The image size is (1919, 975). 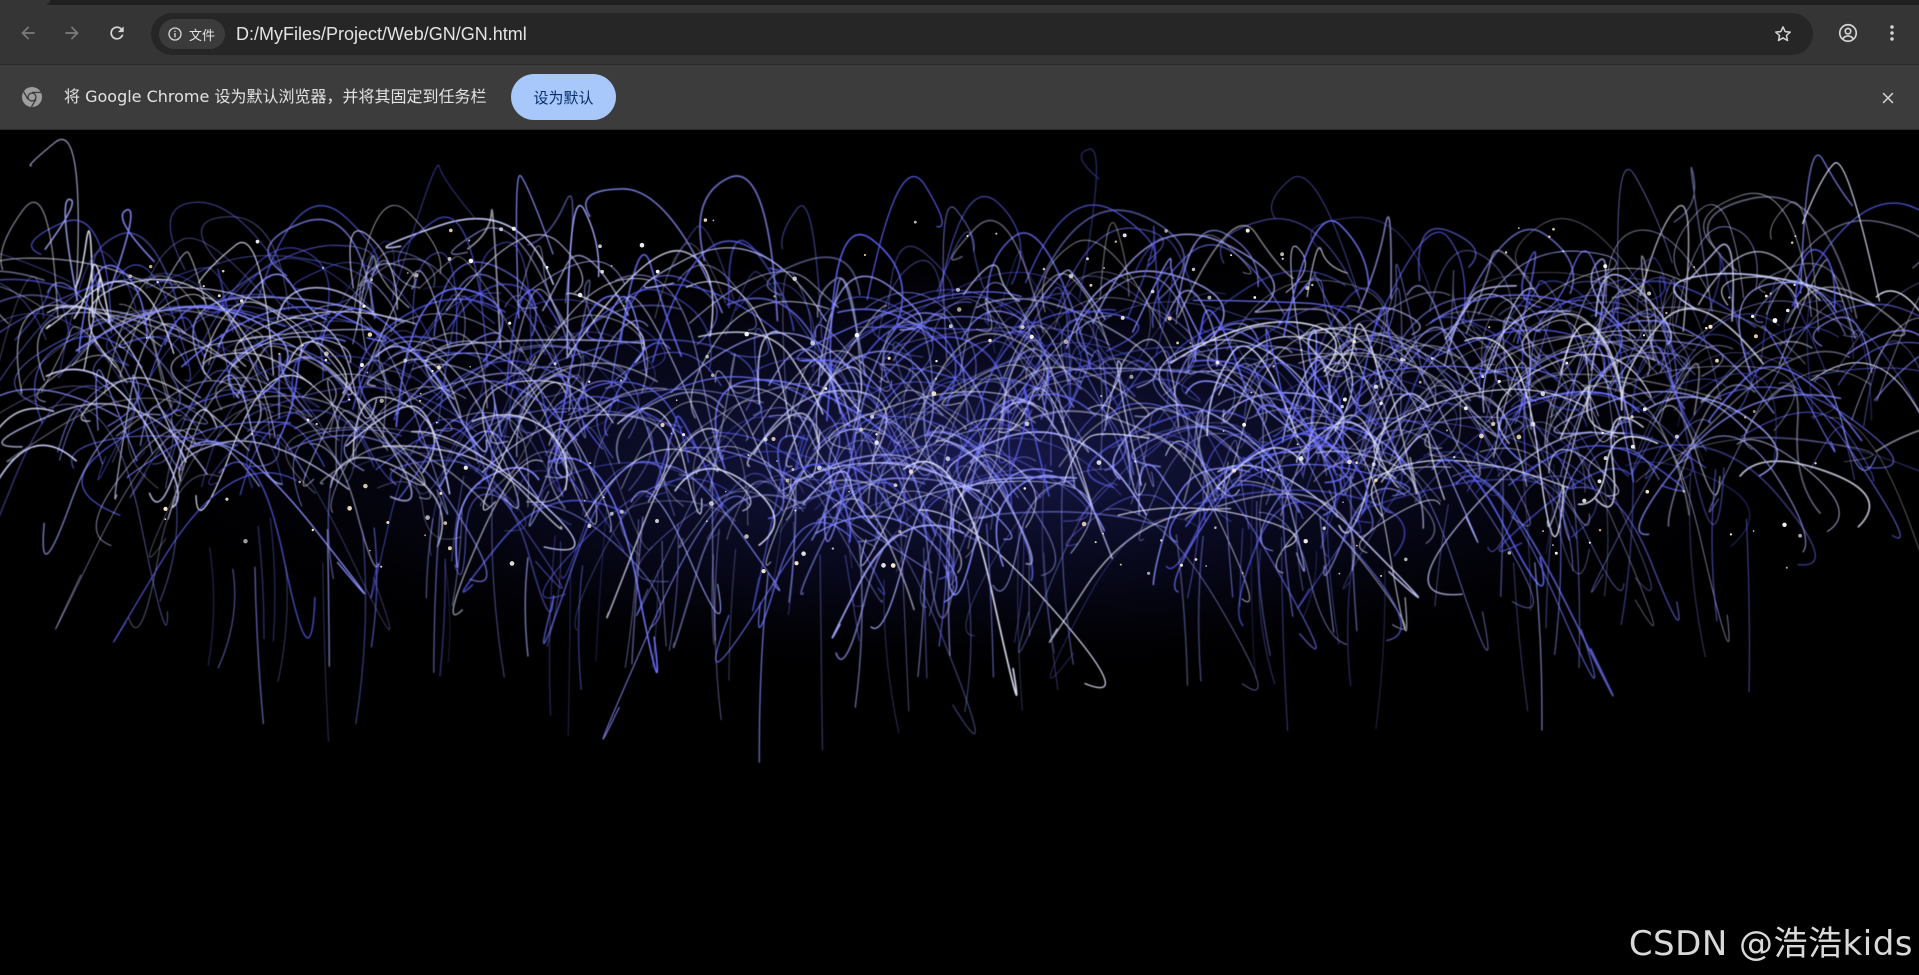 I want to click on set-default-button: 设为默认, so click(x=563, y=97).